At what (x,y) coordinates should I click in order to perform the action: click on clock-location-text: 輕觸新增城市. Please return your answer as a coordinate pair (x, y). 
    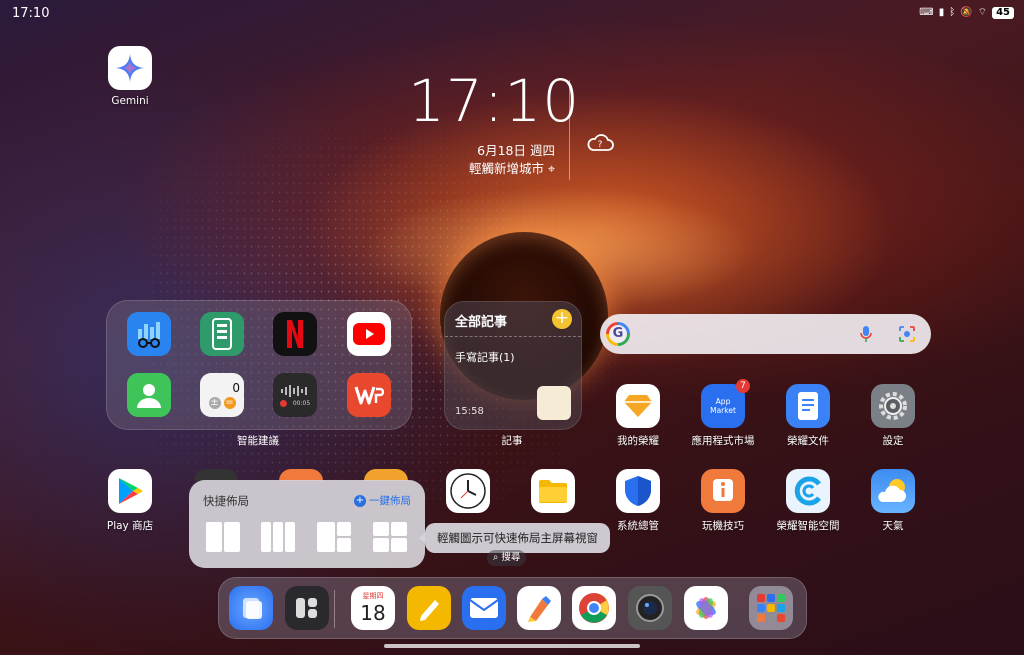
    Looking at the image, I should click on (506, 168).